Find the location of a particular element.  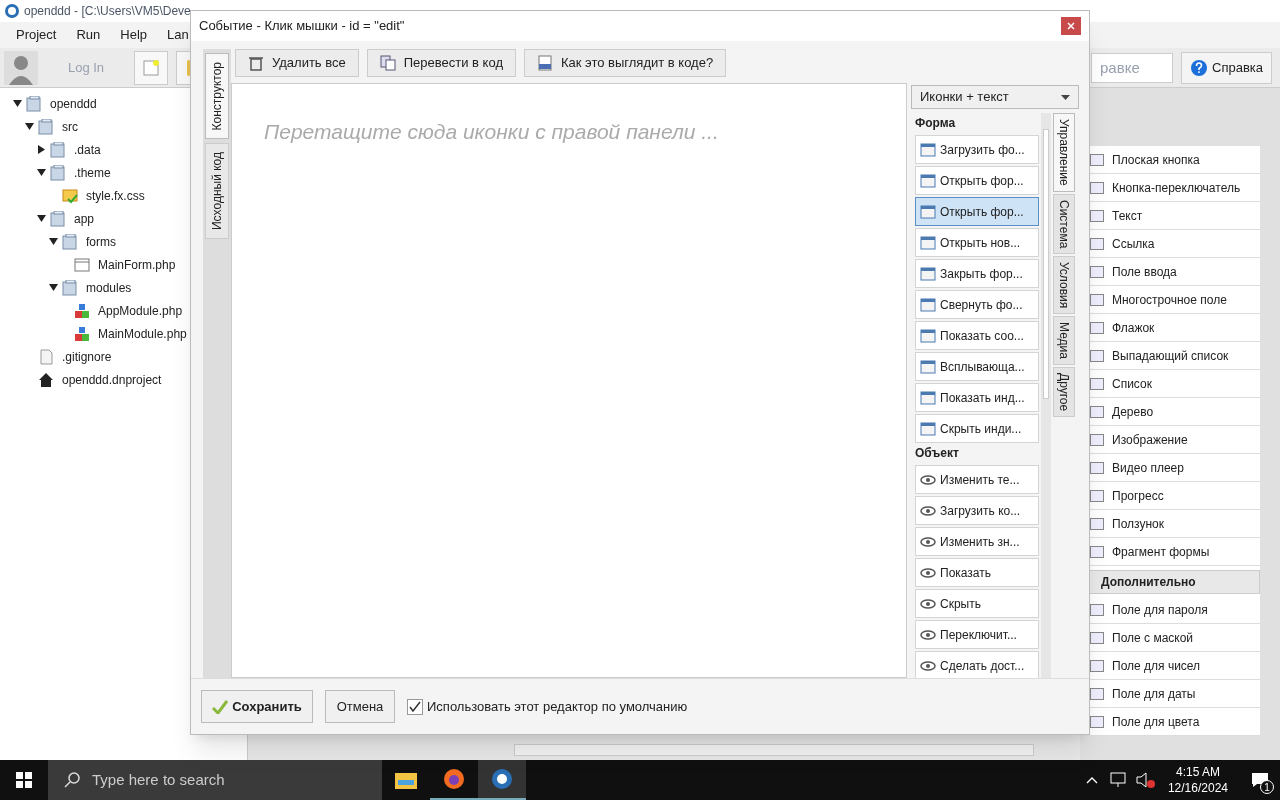

tree-item: openddd is located at coordinates (73, 103).